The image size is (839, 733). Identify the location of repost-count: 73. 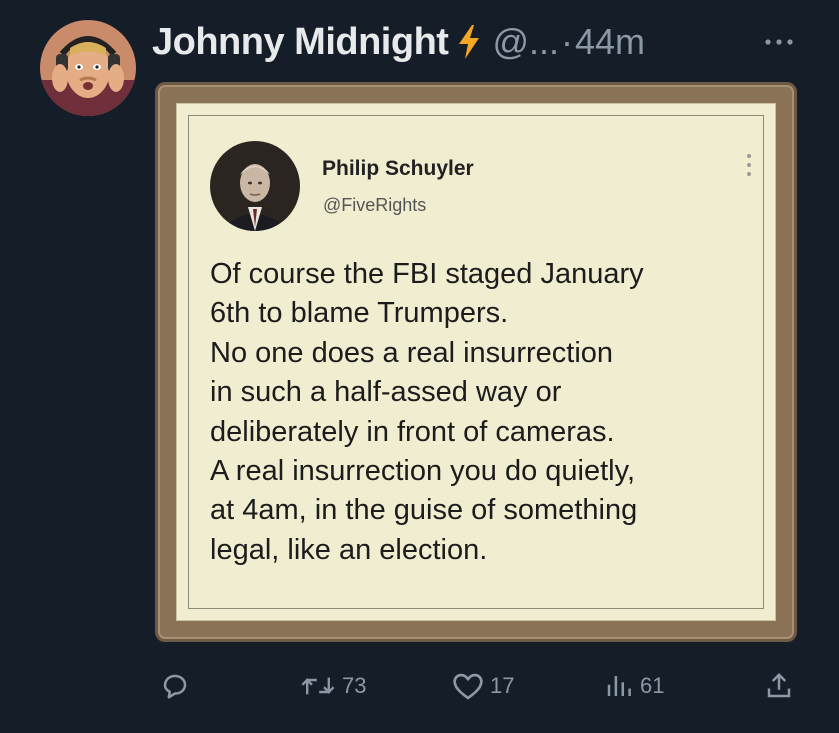
(354, 685).